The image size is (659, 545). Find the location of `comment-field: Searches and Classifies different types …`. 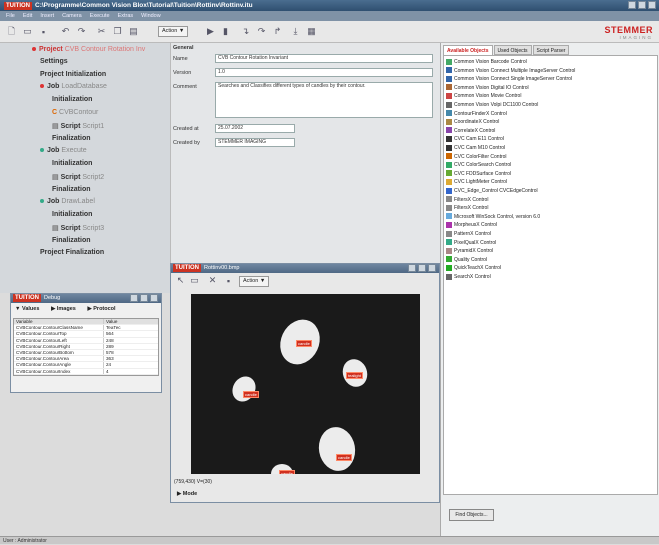

comment-field: Searches and Classifies different types … is located at coordinates (324, 100).